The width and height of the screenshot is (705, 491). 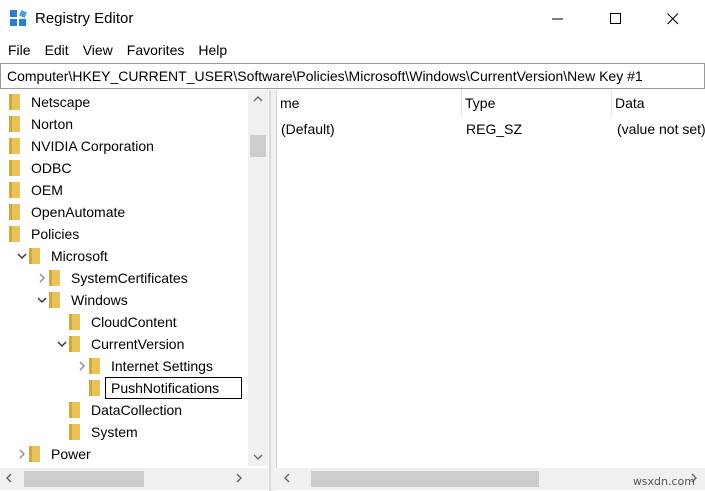 I want to click on close-button, so click(x=673, y=19).